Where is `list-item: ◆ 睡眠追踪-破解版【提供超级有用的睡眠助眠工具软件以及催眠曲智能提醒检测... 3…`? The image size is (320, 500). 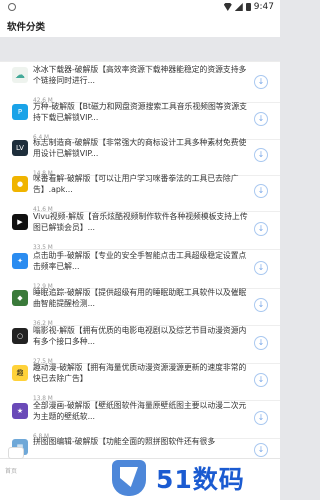
list-item: ◆ 睡眠追踪-破解版【提供超级有用的睡眠助眠工具软件以及催眠曲智能提醒检测... 3… is located at coordinates (140, 307).